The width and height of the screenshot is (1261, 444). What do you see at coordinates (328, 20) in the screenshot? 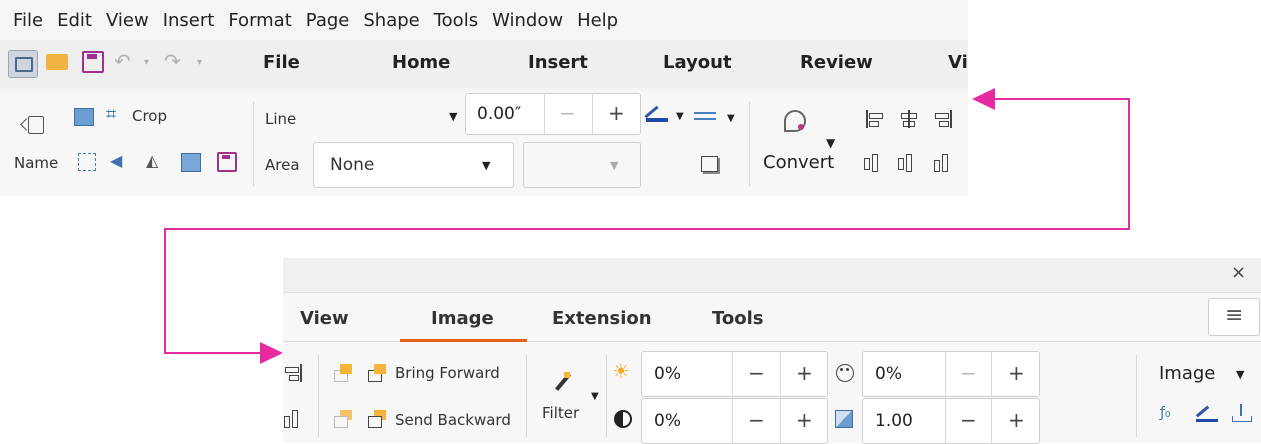
I see `menu-page: Page` at bounding box center [328, 20].